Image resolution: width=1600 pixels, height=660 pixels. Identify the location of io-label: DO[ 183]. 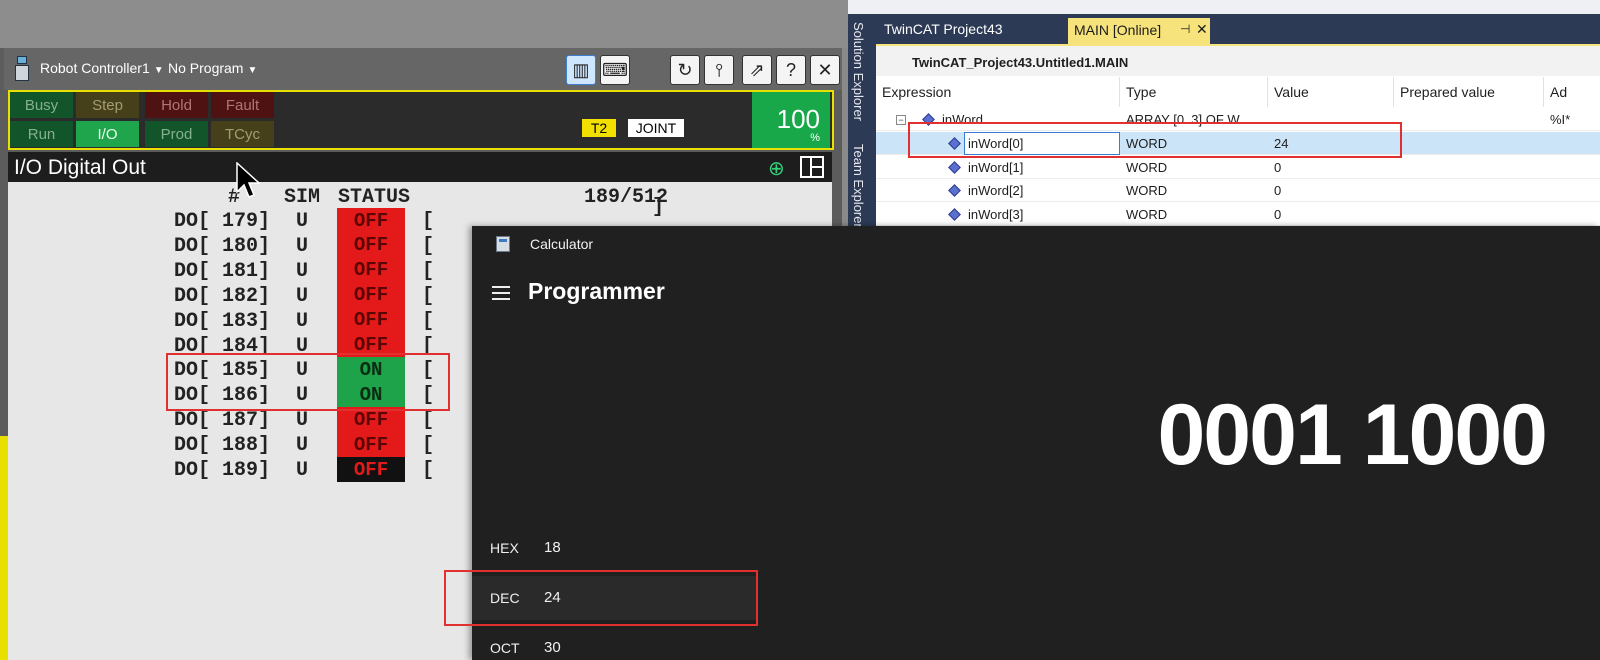
(222, 321).